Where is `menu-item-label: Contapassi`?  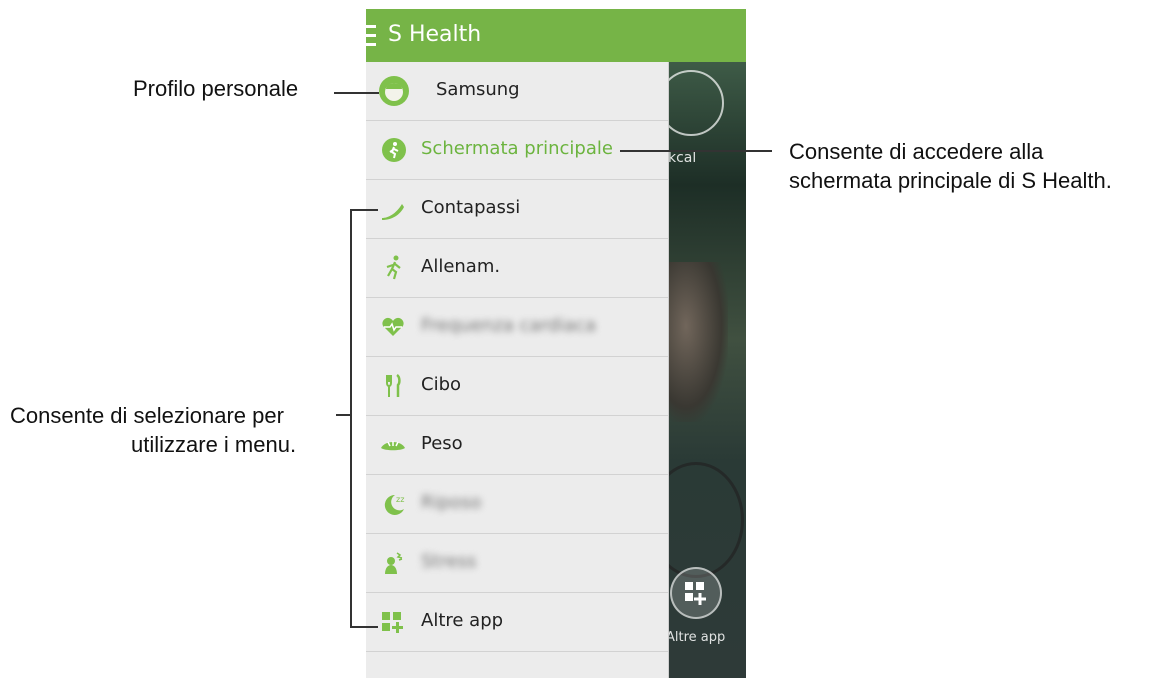 menu-item-label: Contapassi is located at coordinates (471, 207).